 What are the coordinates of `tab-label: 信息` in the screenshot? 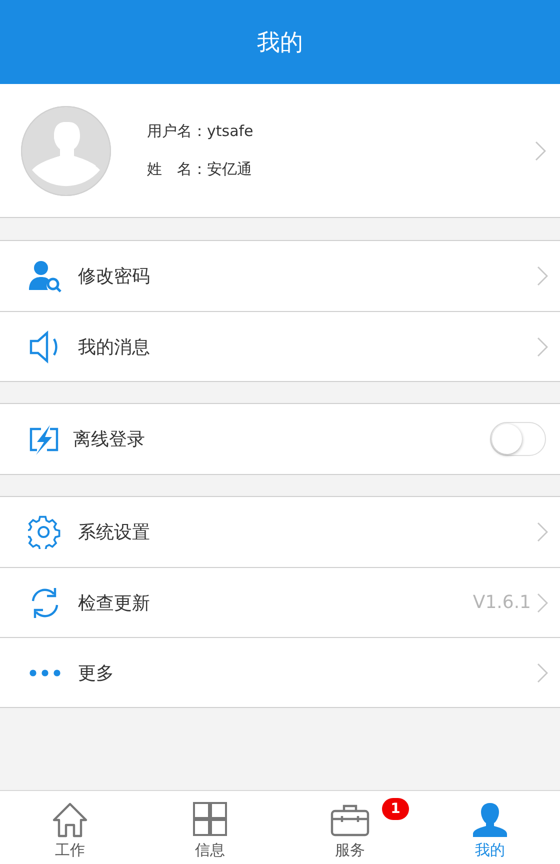 It's located at (210, 850).